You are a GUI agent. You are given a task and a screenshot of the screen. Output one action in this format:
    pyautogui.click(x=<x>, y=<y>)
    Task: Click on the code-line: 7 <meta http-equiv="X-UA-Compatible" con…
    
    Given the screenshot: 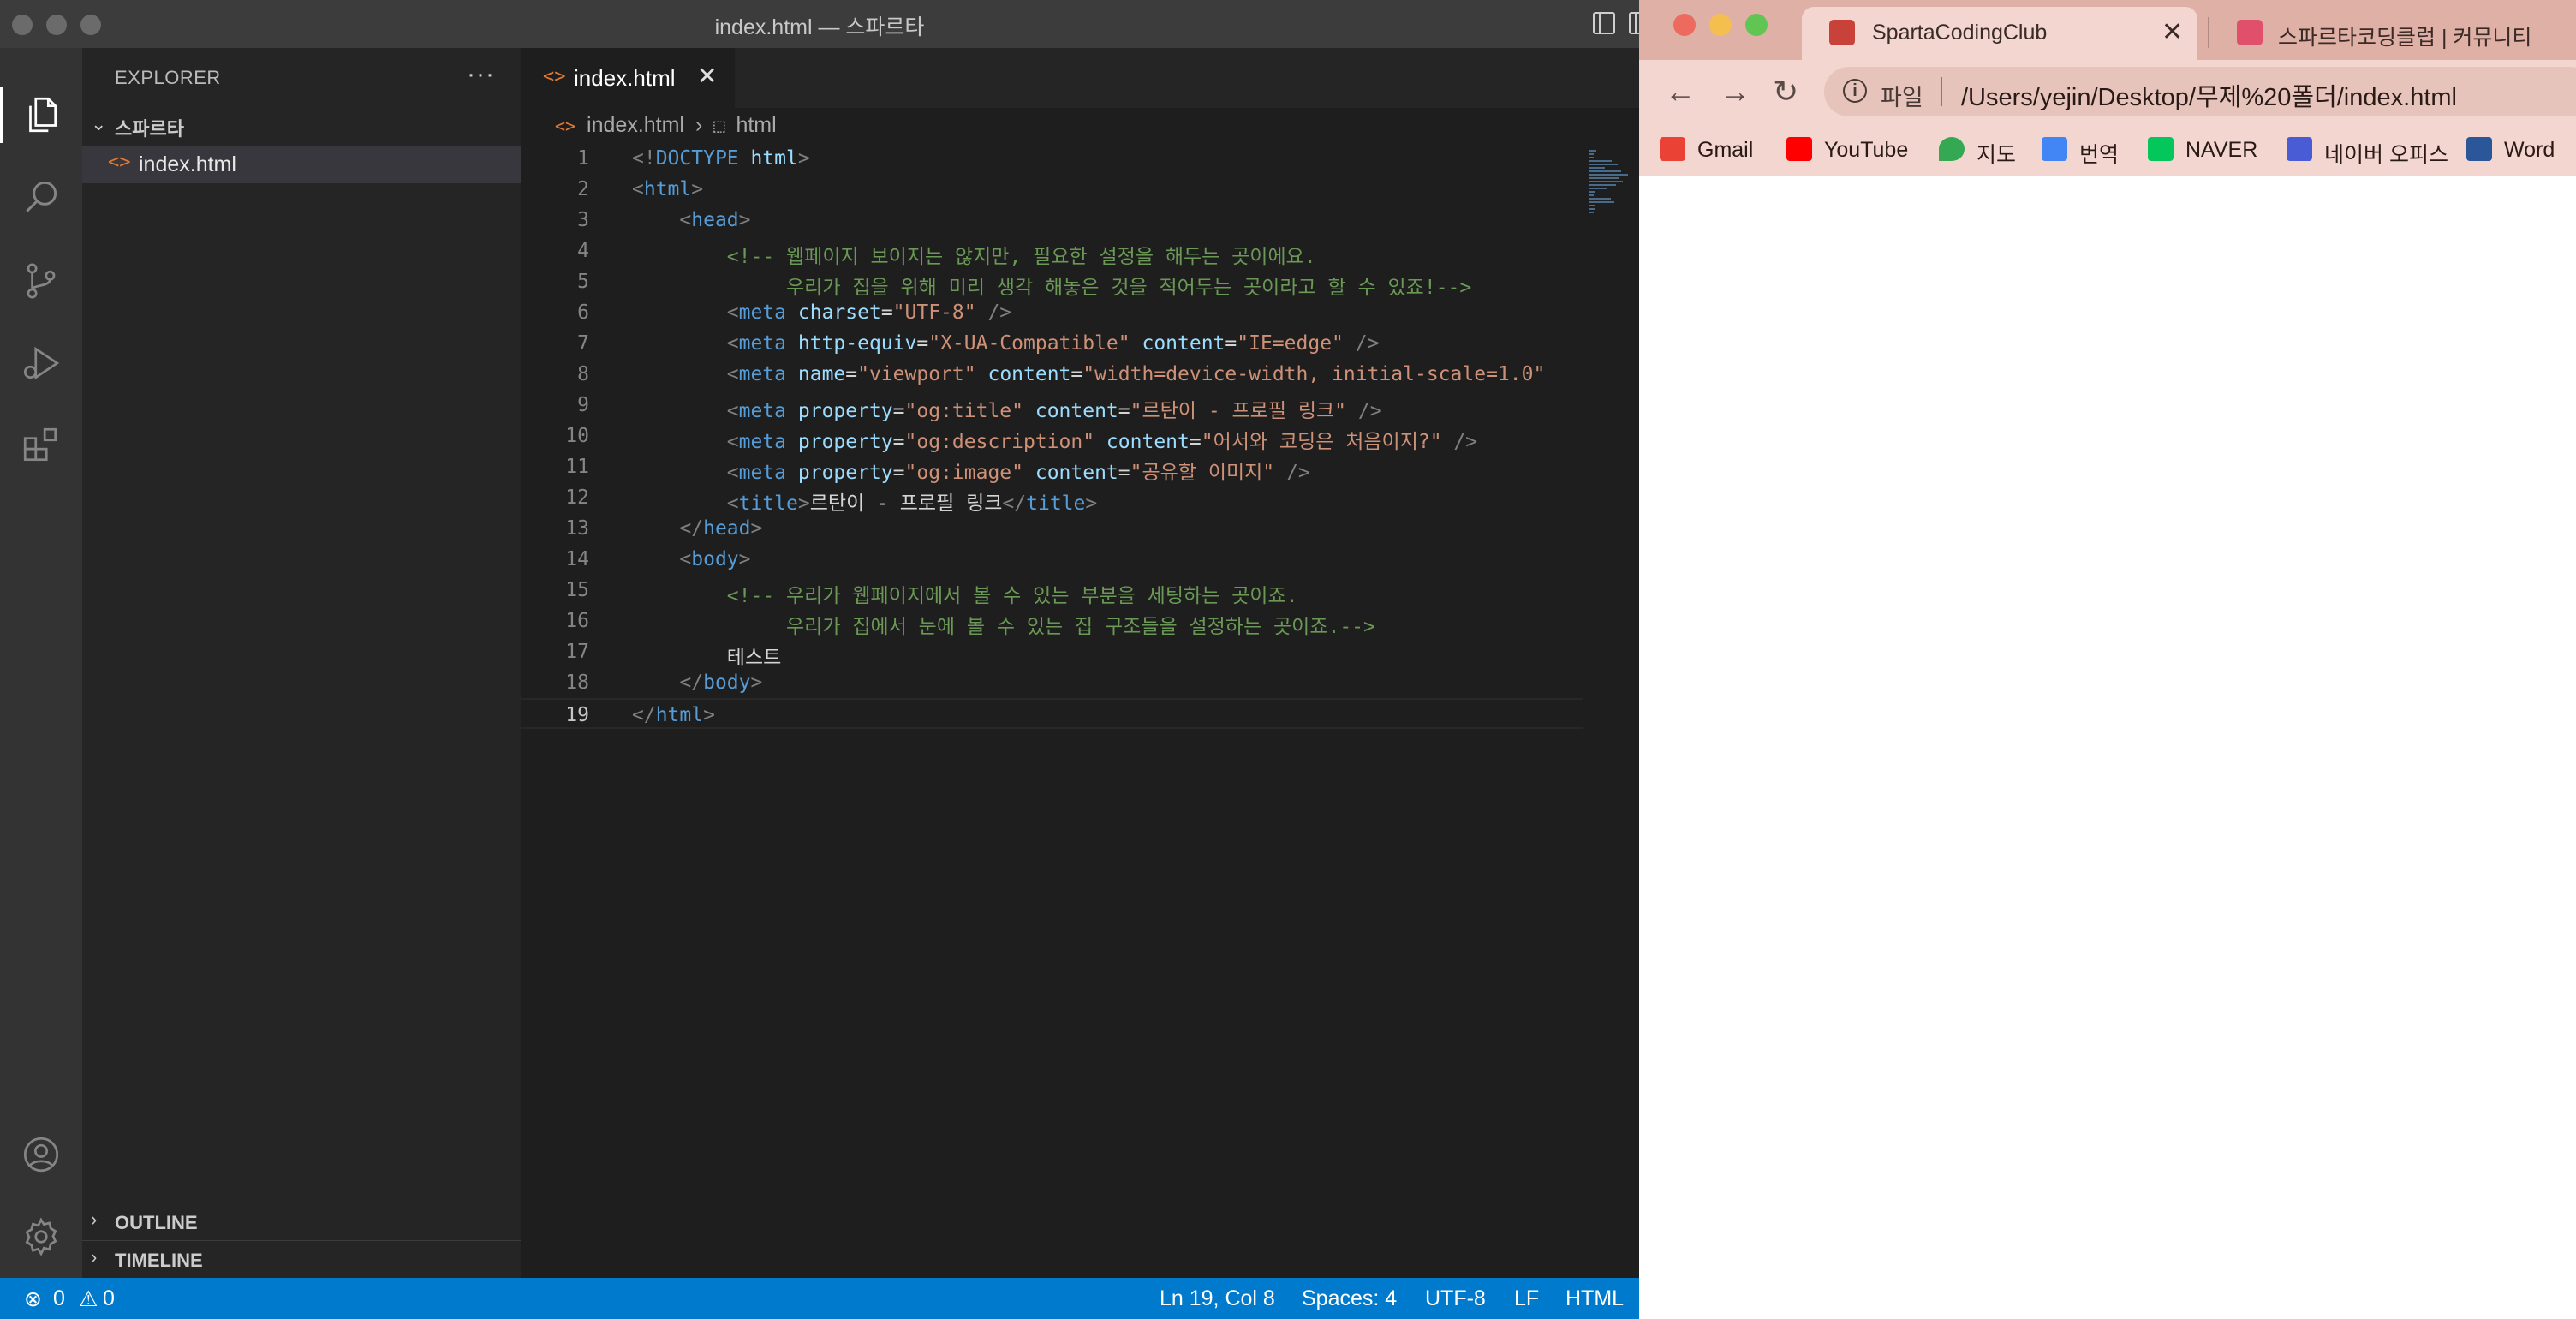 What is the action you would take?
    pyautogui.click(x=1052, y=344)
    